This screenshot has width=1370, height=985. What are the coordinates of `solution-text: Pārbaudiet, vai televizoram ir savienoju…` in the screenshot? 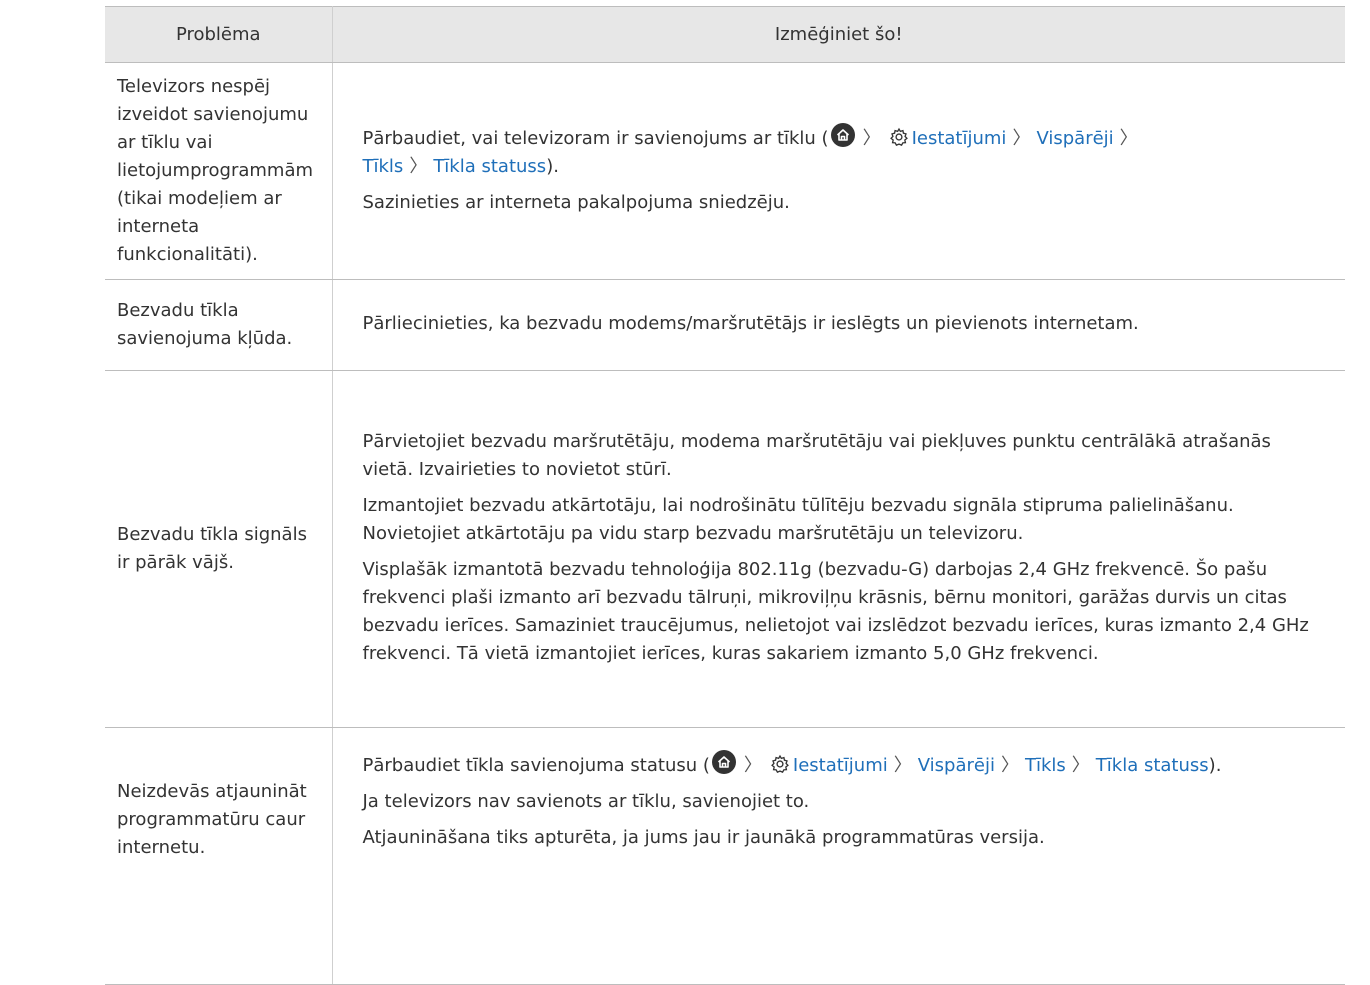 It's located at (595, 138).